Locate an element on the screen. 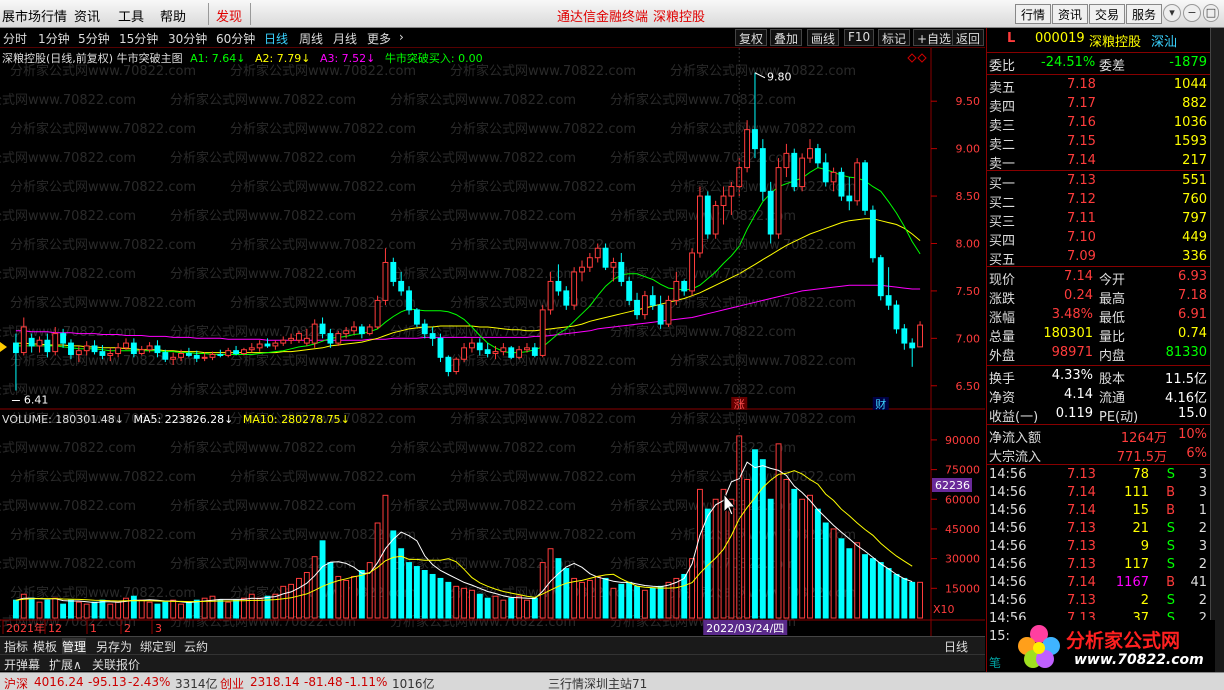 This screenshot has width=1224, height=690. bid-row: 买二 7.12 760 is located at coordinates (1099, 201).